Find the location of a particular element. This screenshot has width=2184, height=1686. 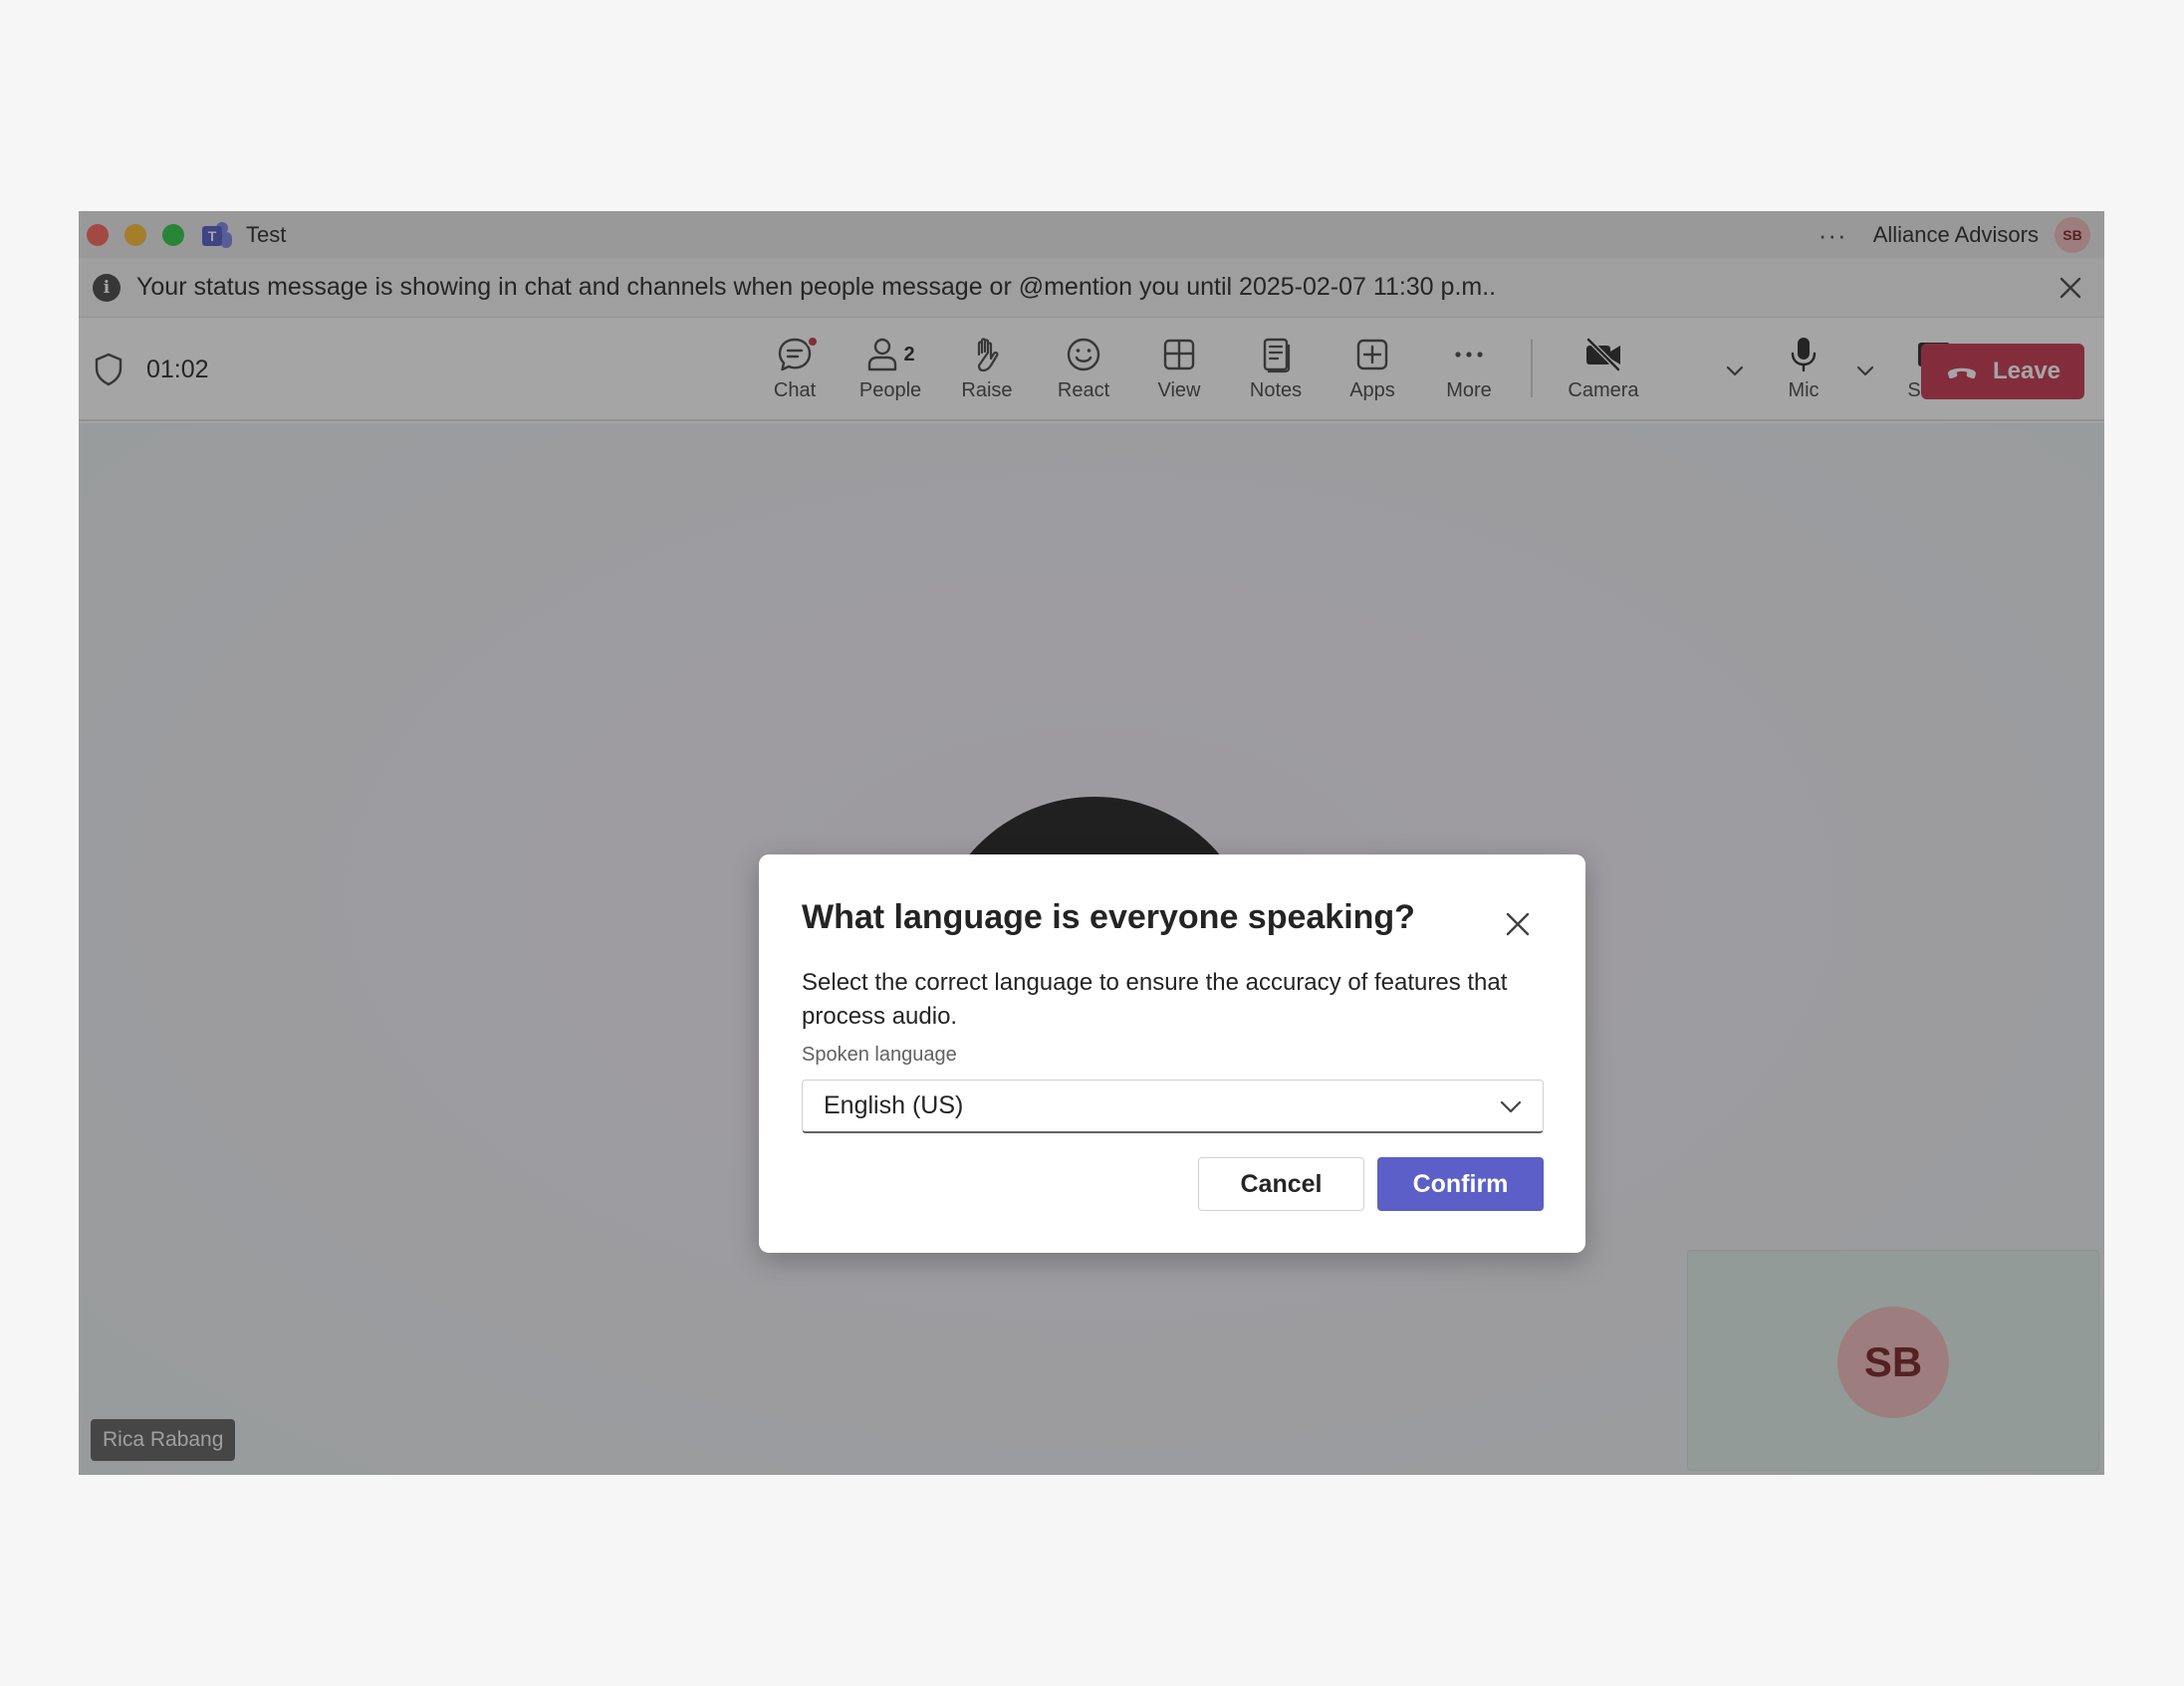

dialog-close-button is located at coordinates (1518, 924).